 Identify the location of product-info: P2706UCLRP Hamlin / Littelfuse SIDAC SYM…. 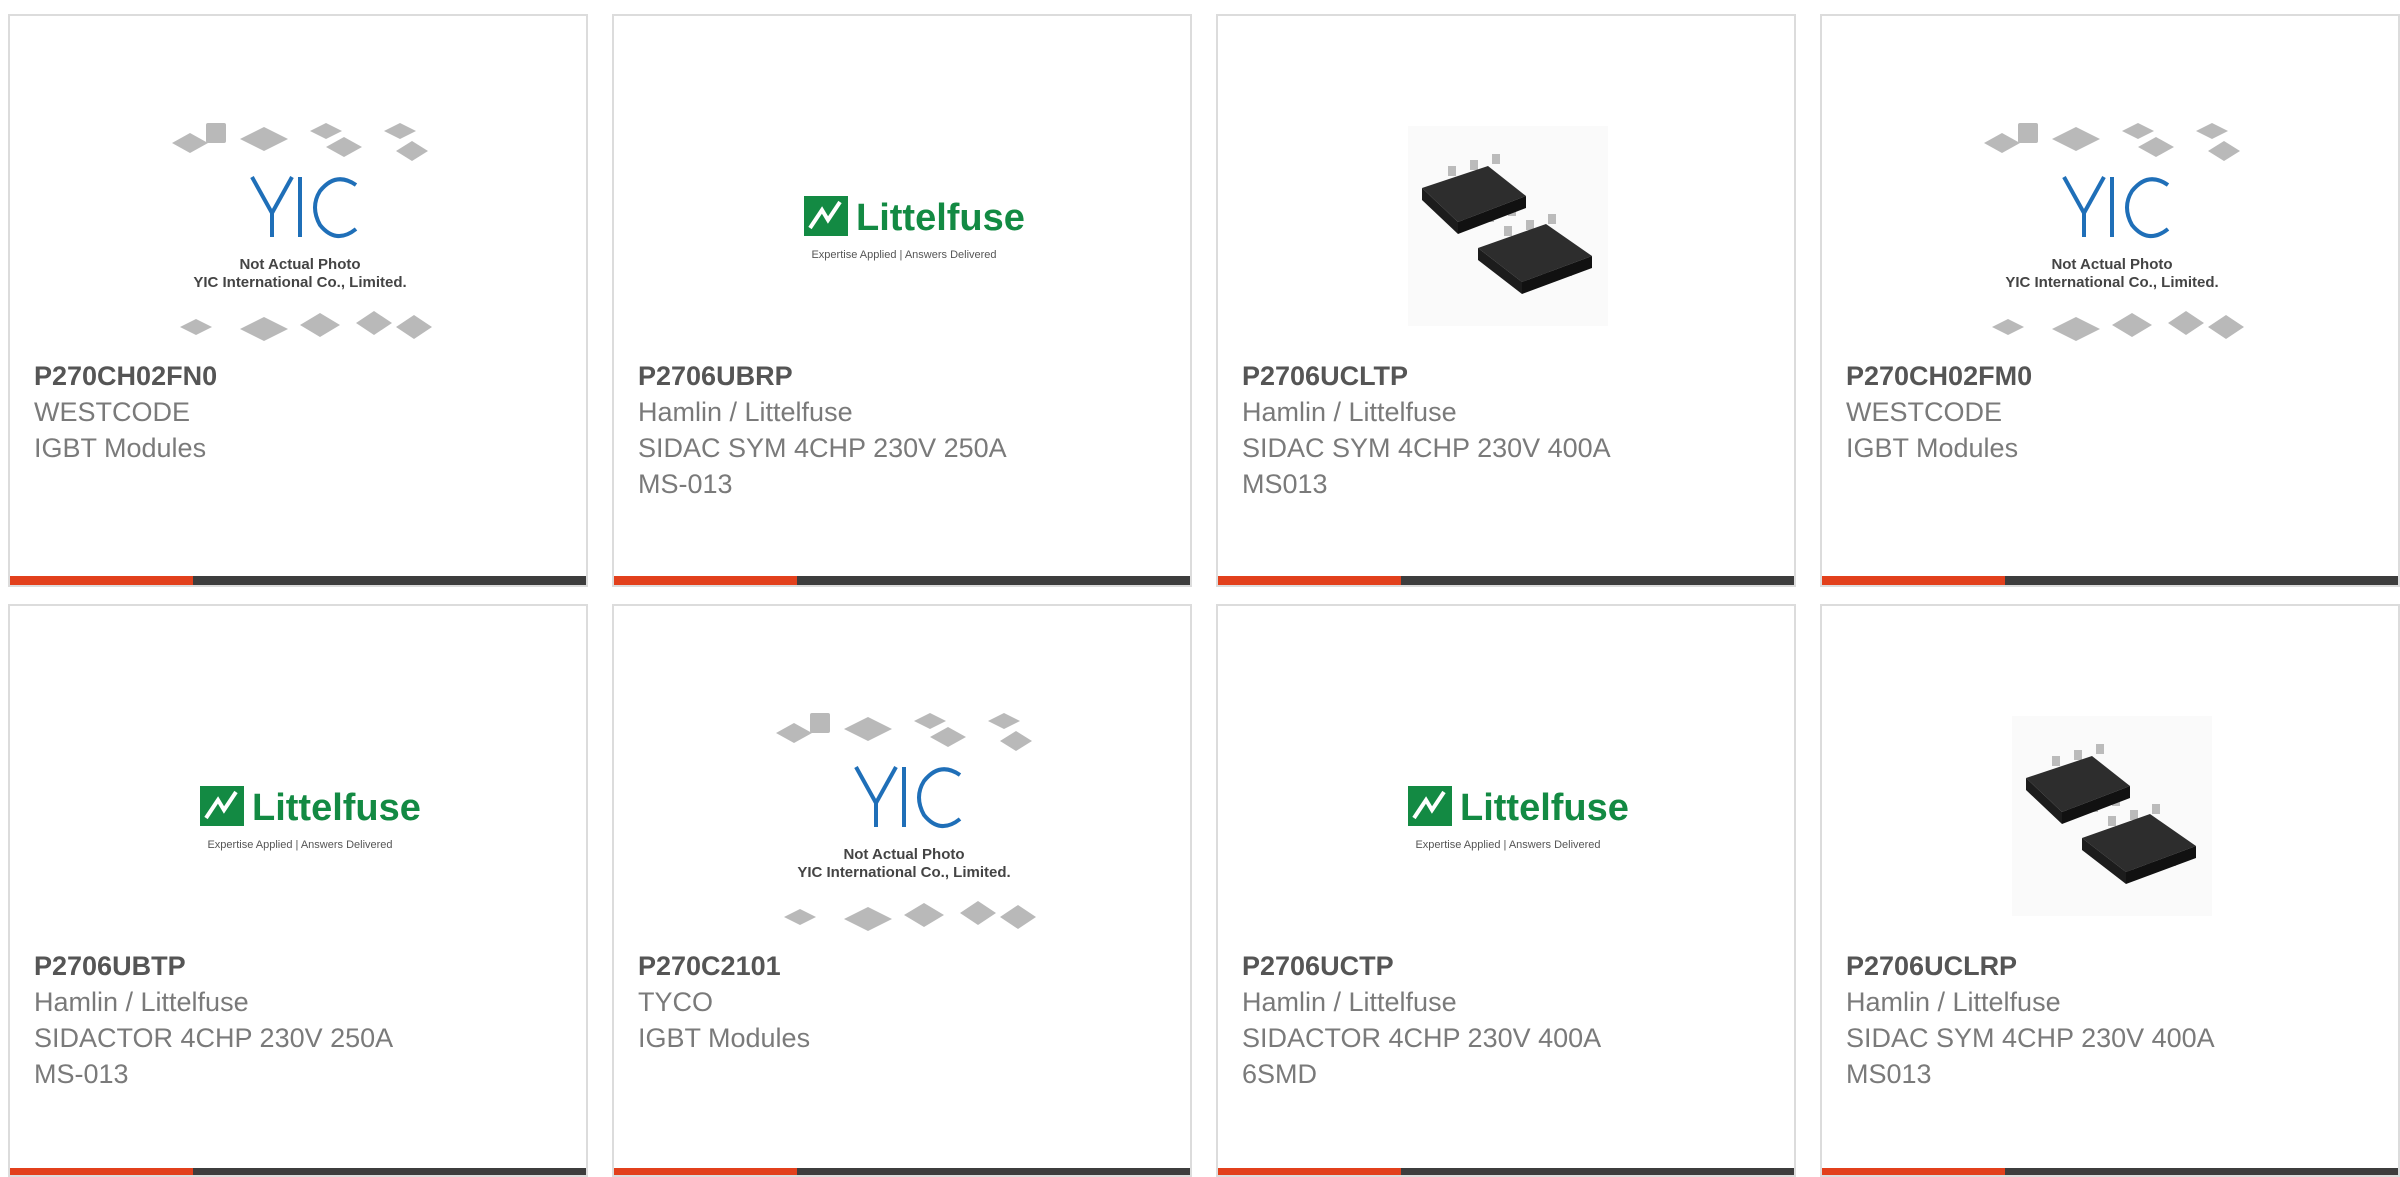
(2112, 1020).